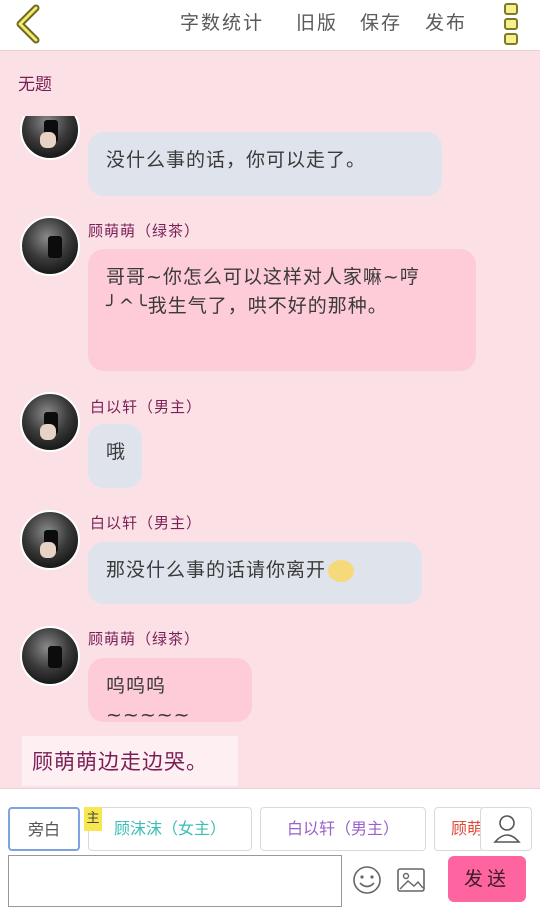  Describe the element at coordinates (341, 570) in the screenshot. I see `smirk-emoji-icon` at that location.